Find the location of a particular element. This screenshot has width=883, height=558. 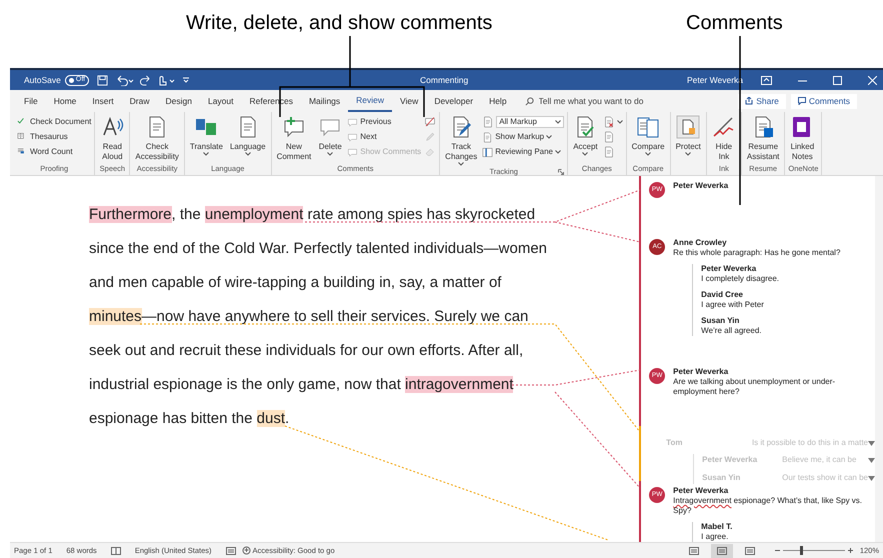

reply-text: I agree. is located at coordinates (715, 537).